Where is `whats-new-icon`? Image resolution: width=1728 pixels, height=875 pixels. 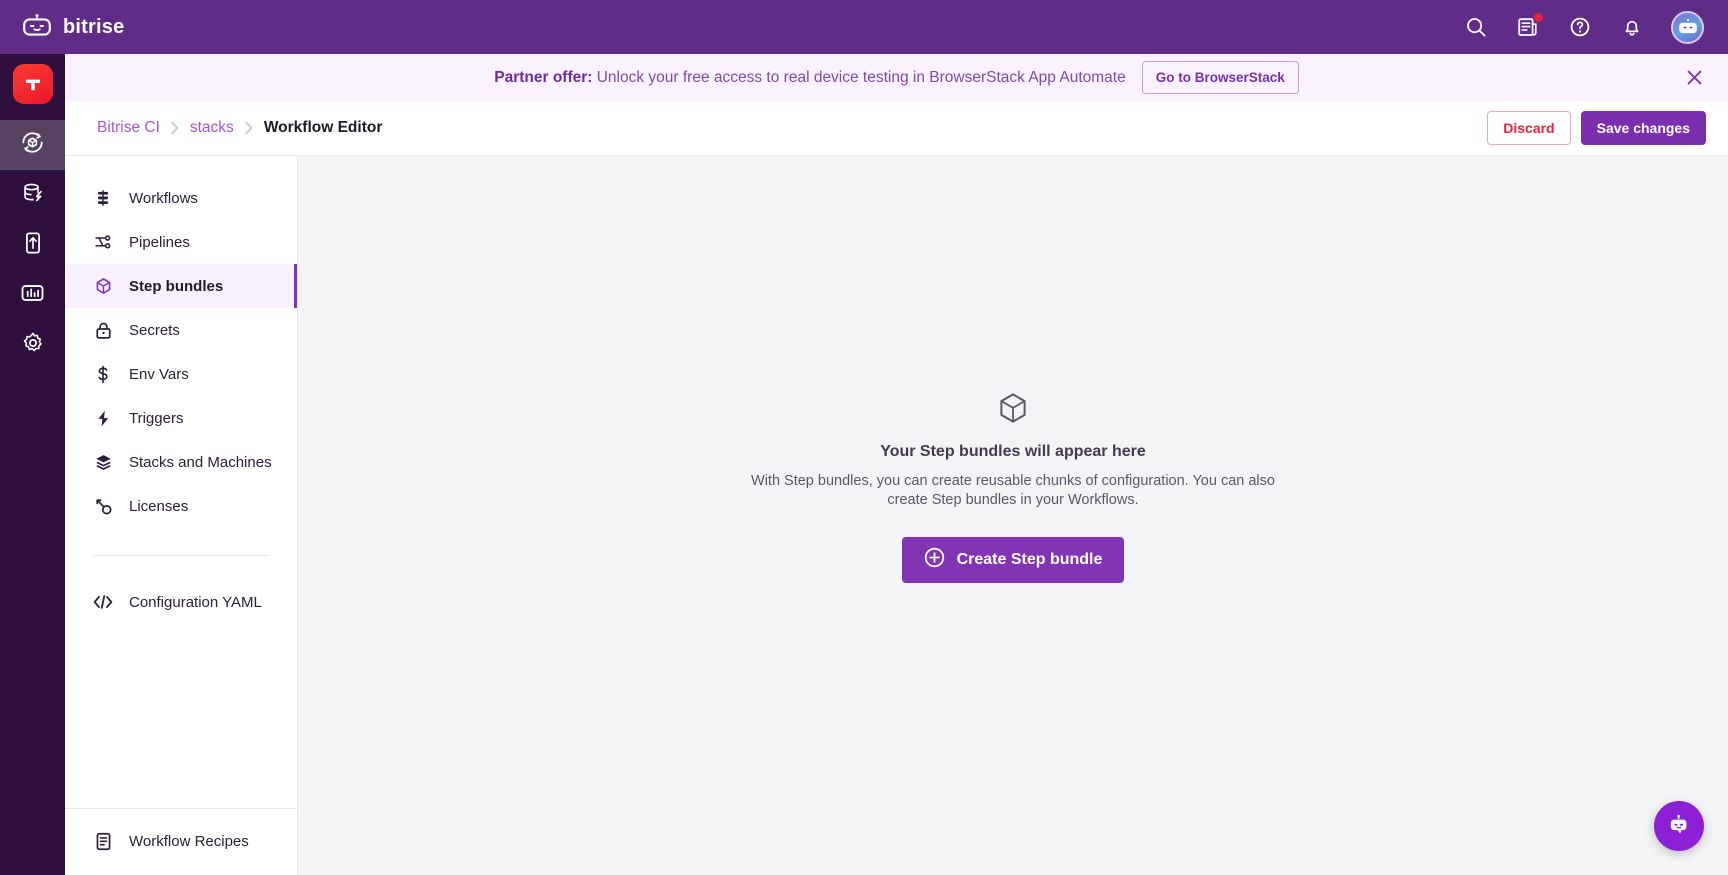 whats-new-icon is located at coordinates (1529, 26).